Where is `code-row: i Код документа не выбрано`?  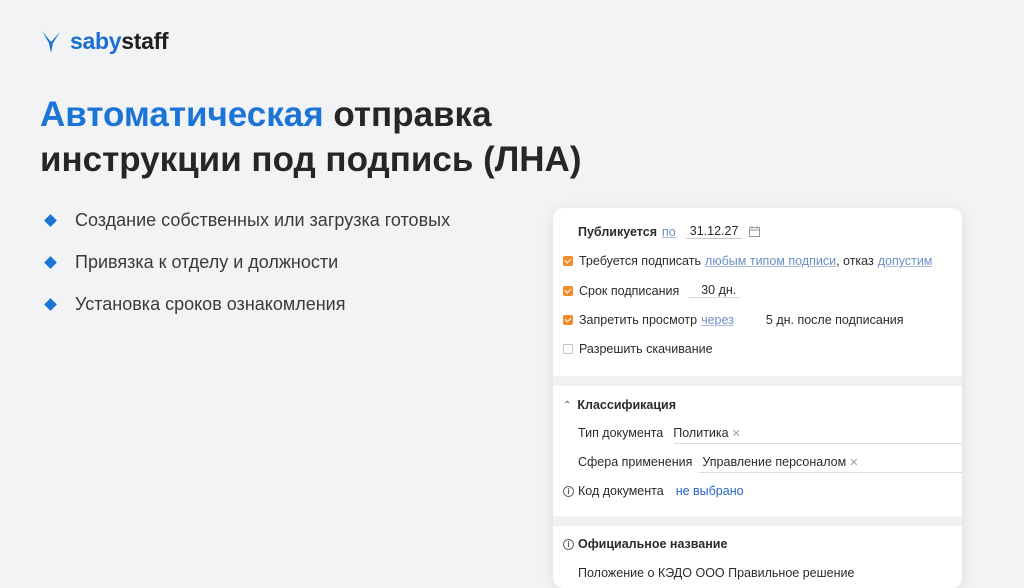
code-row: i Код документа не выбрано is located at coordinates (653, 491).